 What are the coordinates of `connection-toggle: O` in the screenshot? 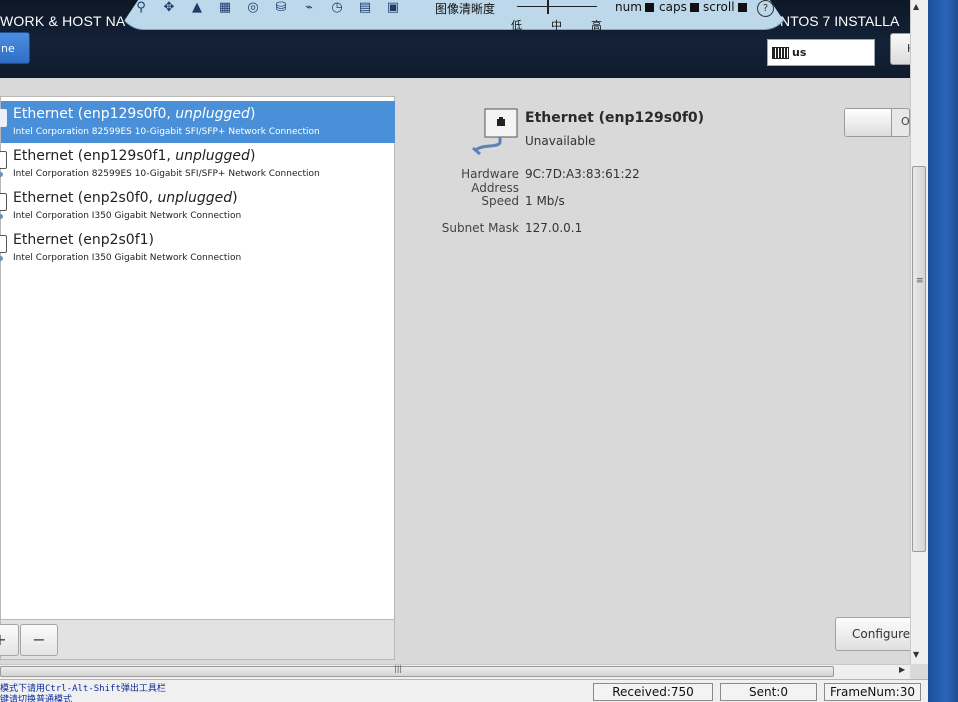 It's located at (877, 122).